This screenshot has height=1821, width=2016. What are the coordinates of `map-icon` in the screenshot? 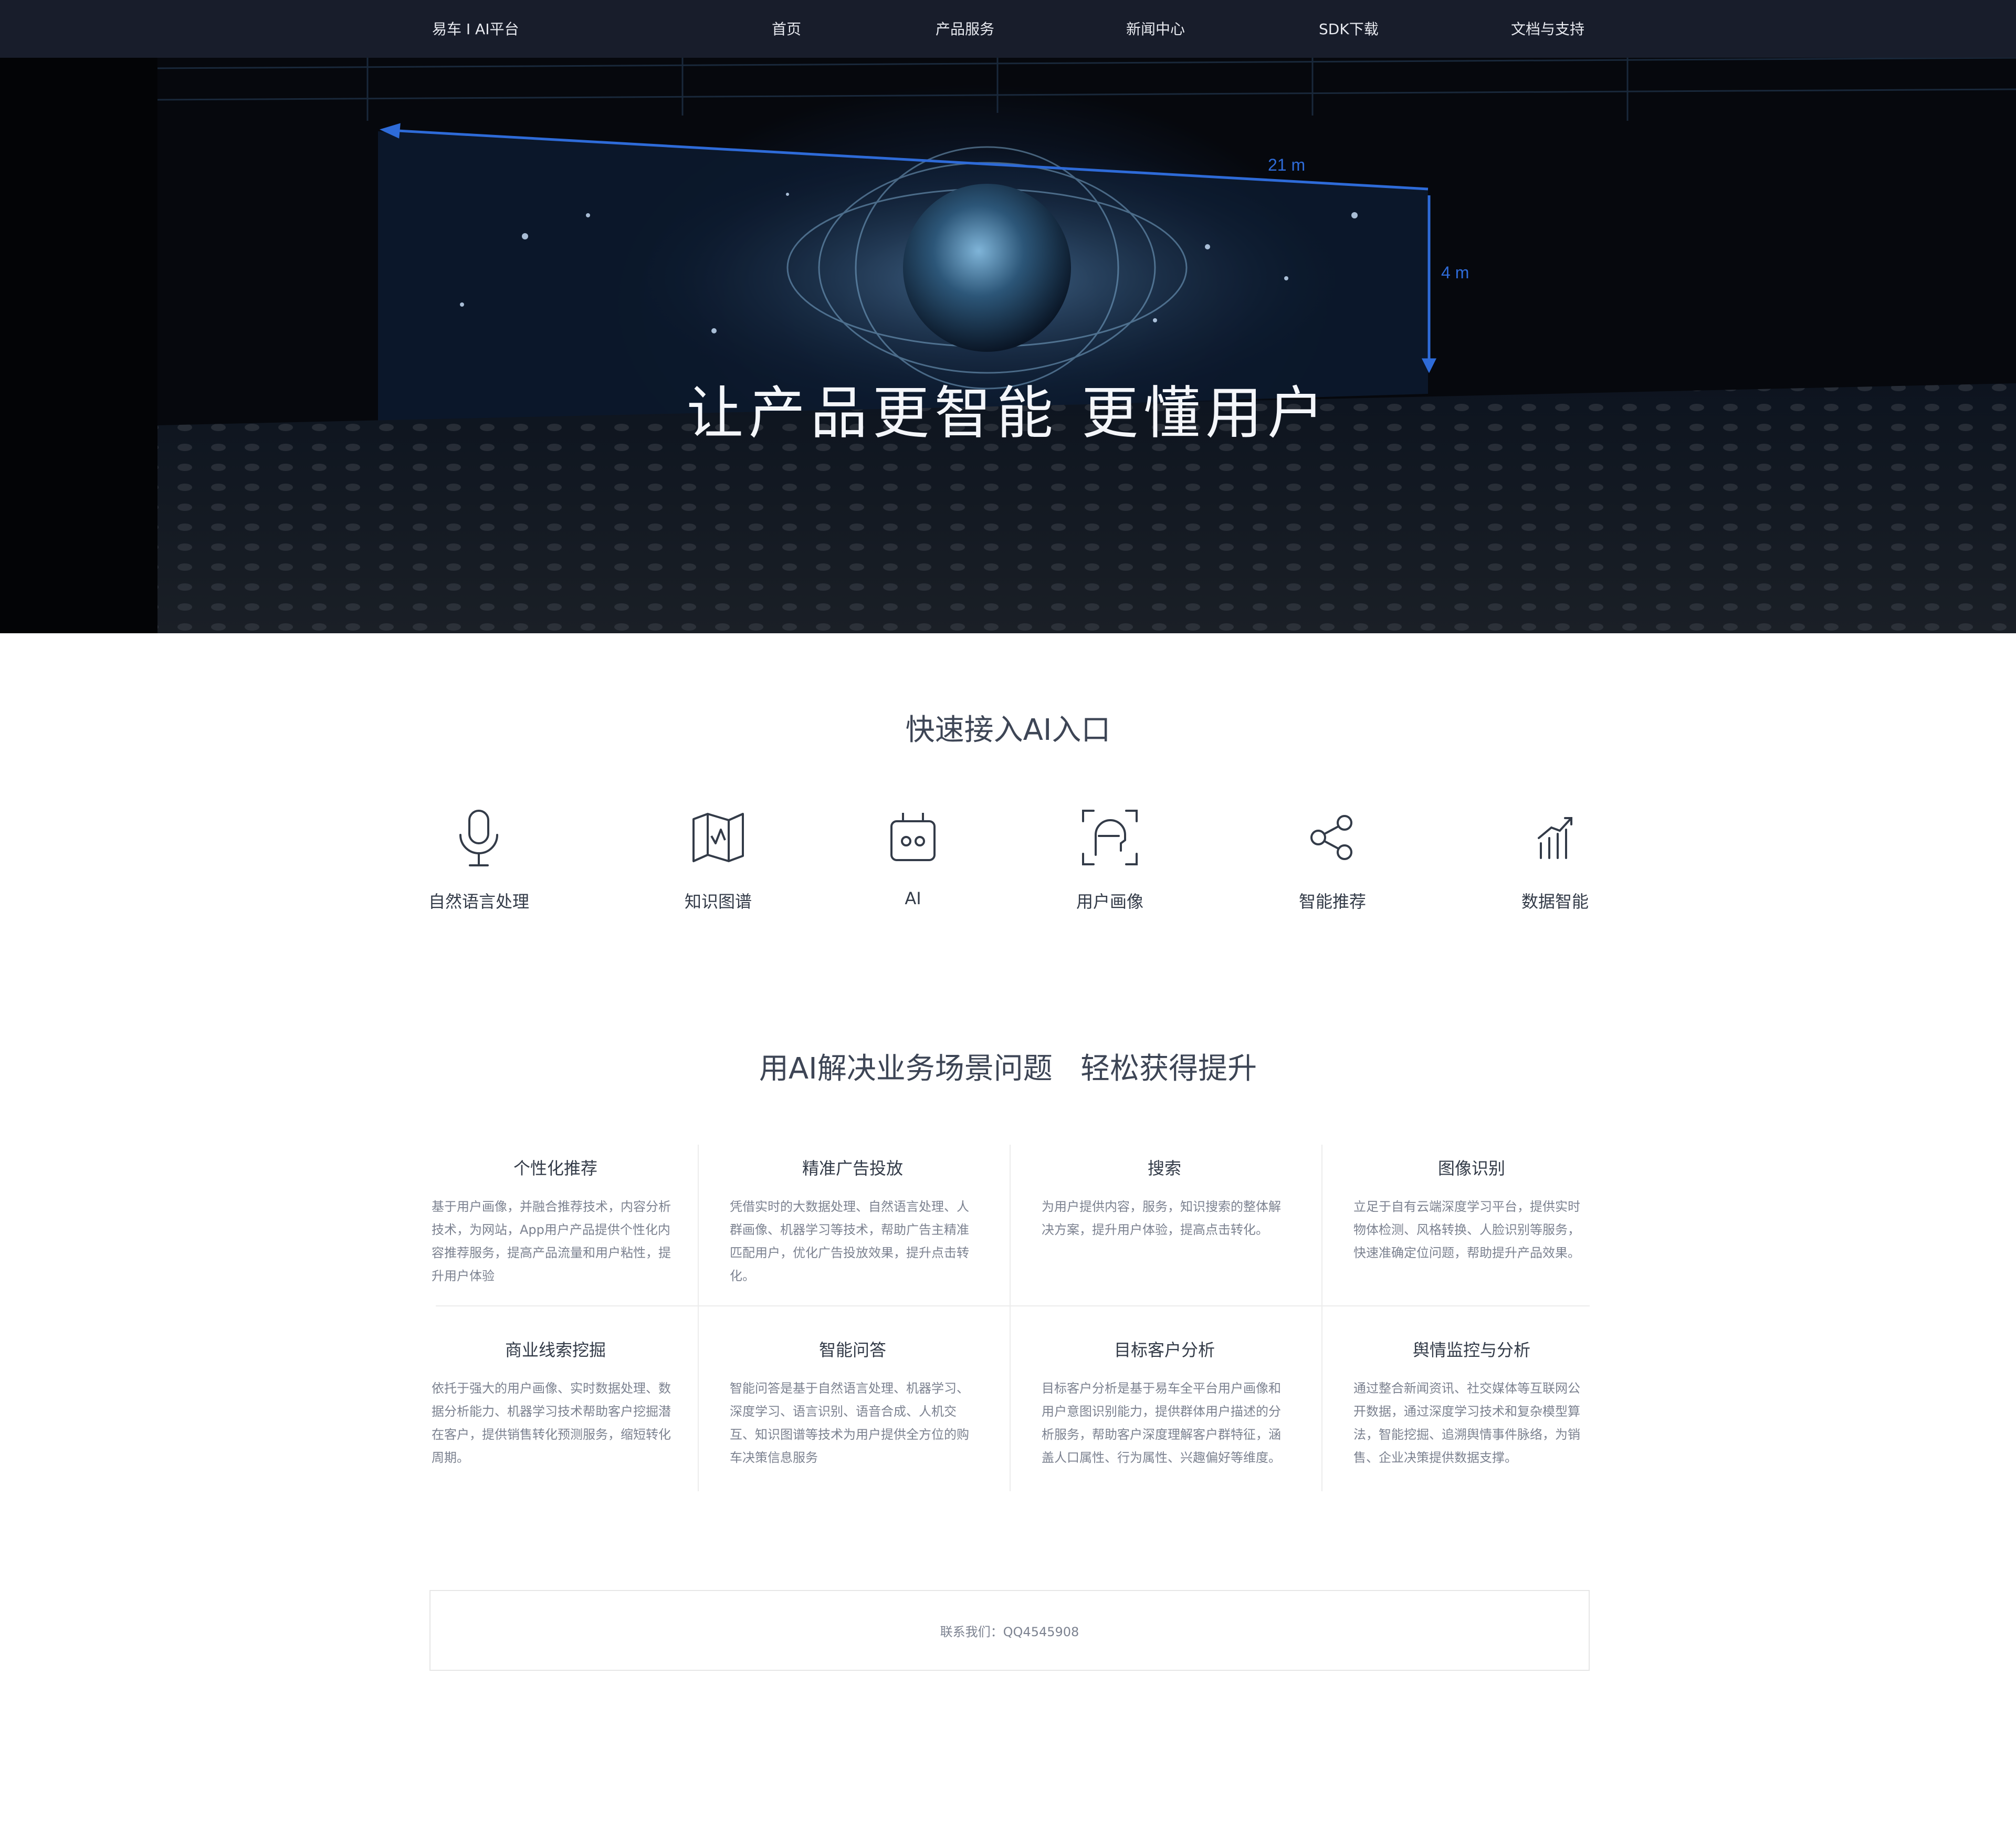 It's located at (718, 837).